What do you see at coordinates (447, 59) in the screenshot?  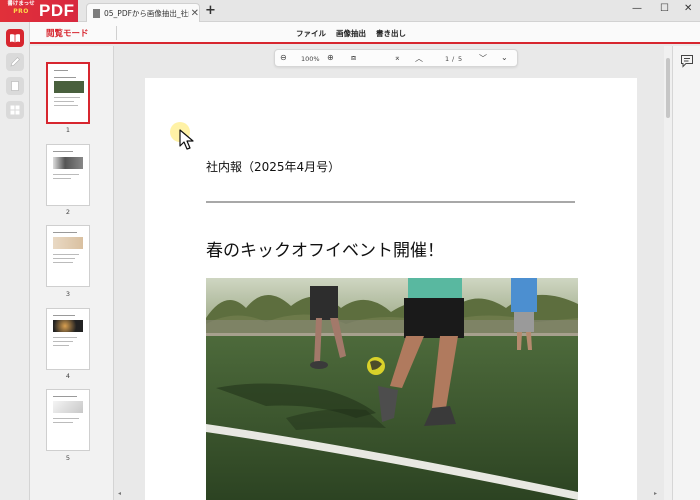 I see `current-page-number: 1` at bounding box center [447, 59].